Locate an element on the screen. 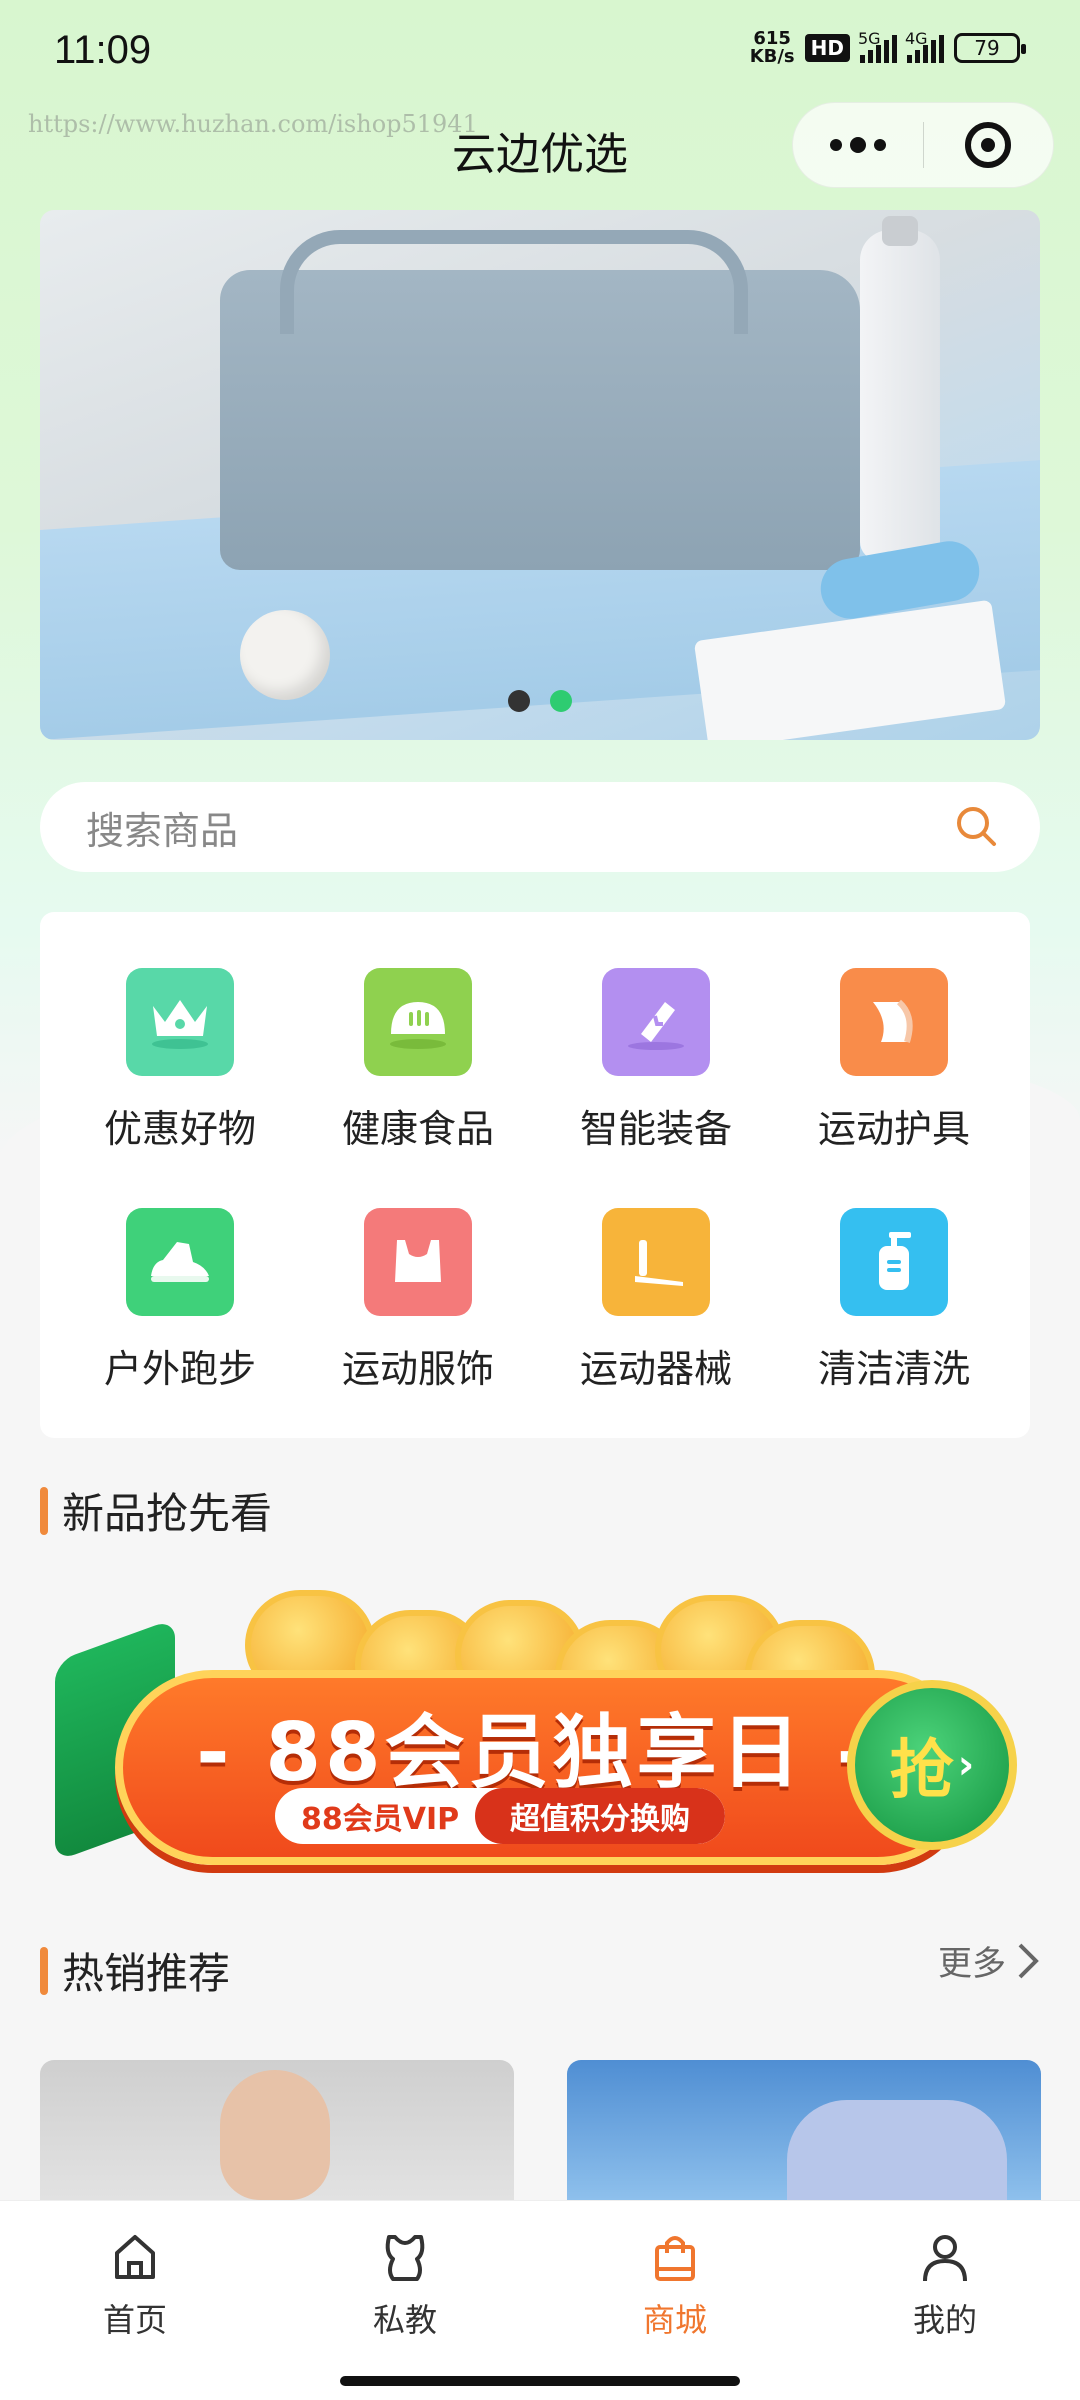 Image resolution: width=1080 pixels, height=2400 pixels. chevron-right-icon: › is located at coordinates (966, 1765).